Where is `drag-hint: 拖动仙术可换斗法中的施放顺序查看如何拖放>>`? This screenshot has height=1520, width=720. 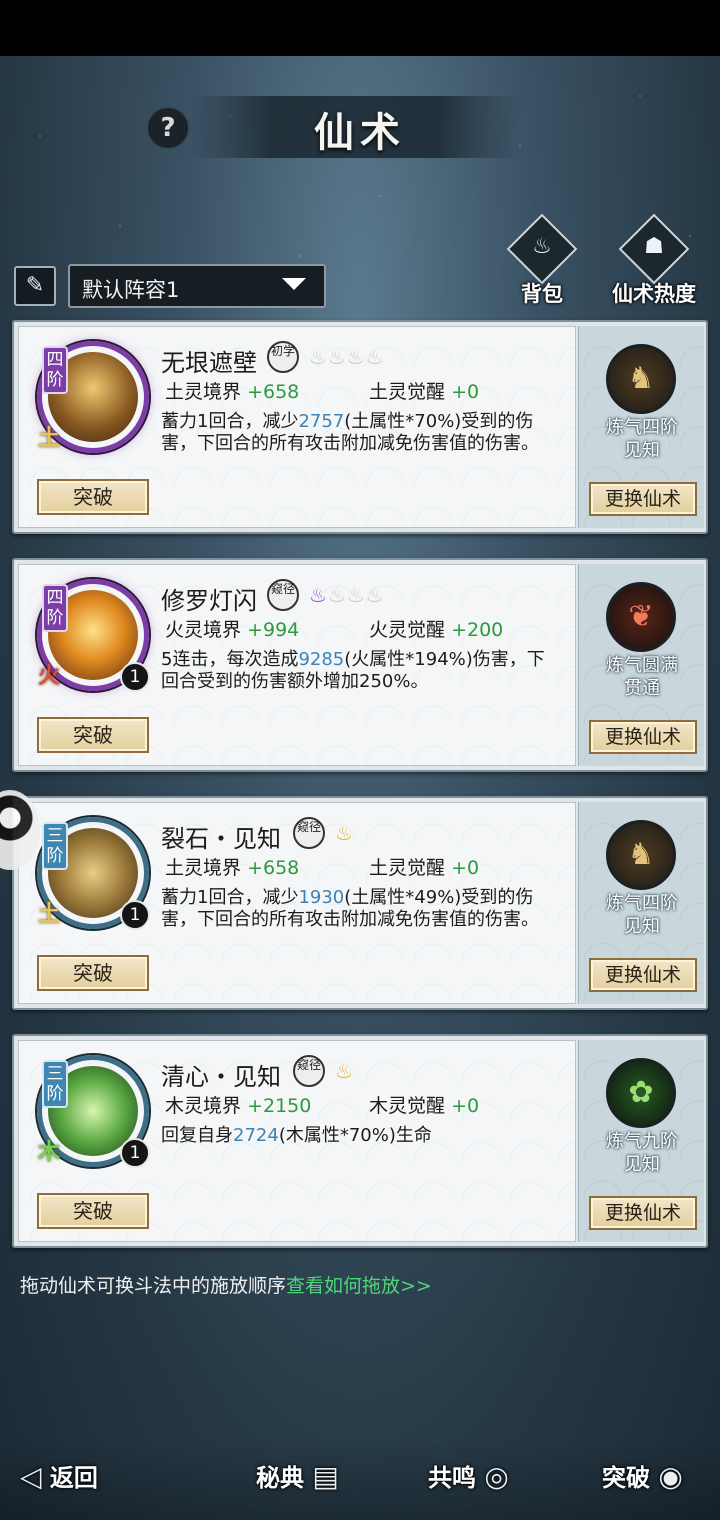 drag-hint: 拖动仙术可换斗法中的施放顺序查看如何拖放>> is located at coordinates (226, 1284).